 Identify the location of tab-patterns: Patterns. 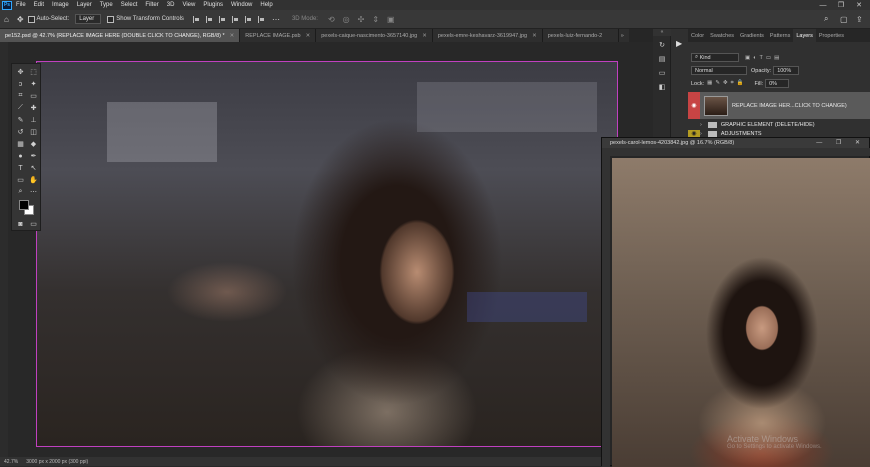
(780, 35).